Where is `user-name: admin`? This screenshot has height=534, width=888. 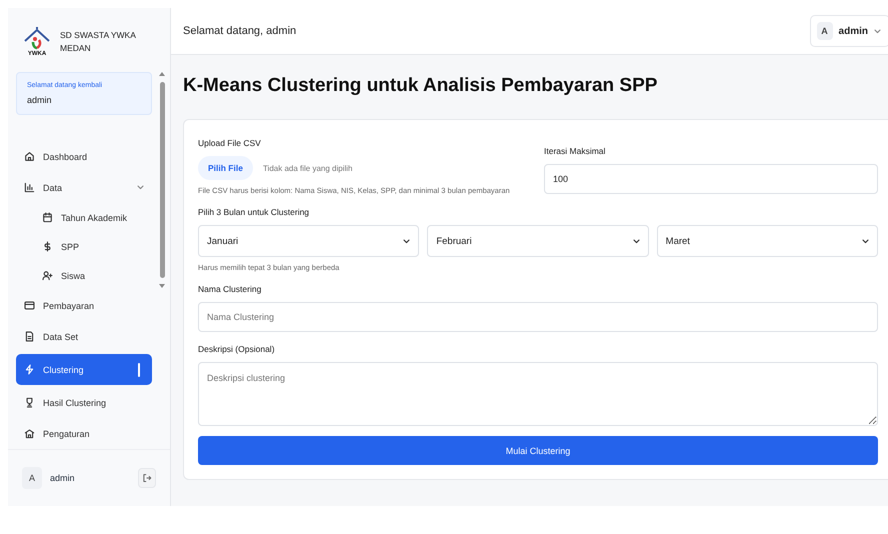
user-name: admin is located at coordinates (63, 478).